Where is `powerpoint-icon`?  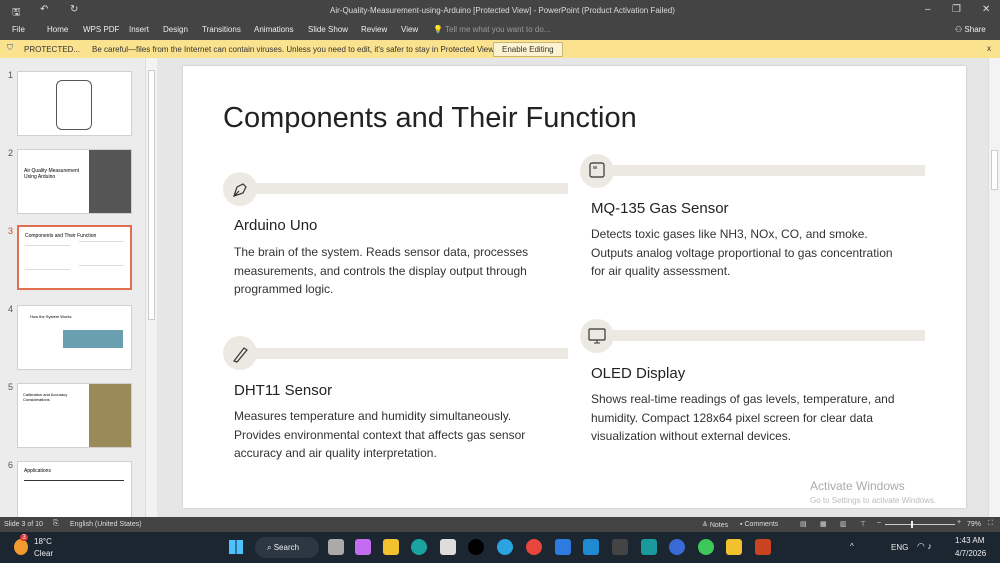
powerpoint-icon is located at coordinates (763, 547).